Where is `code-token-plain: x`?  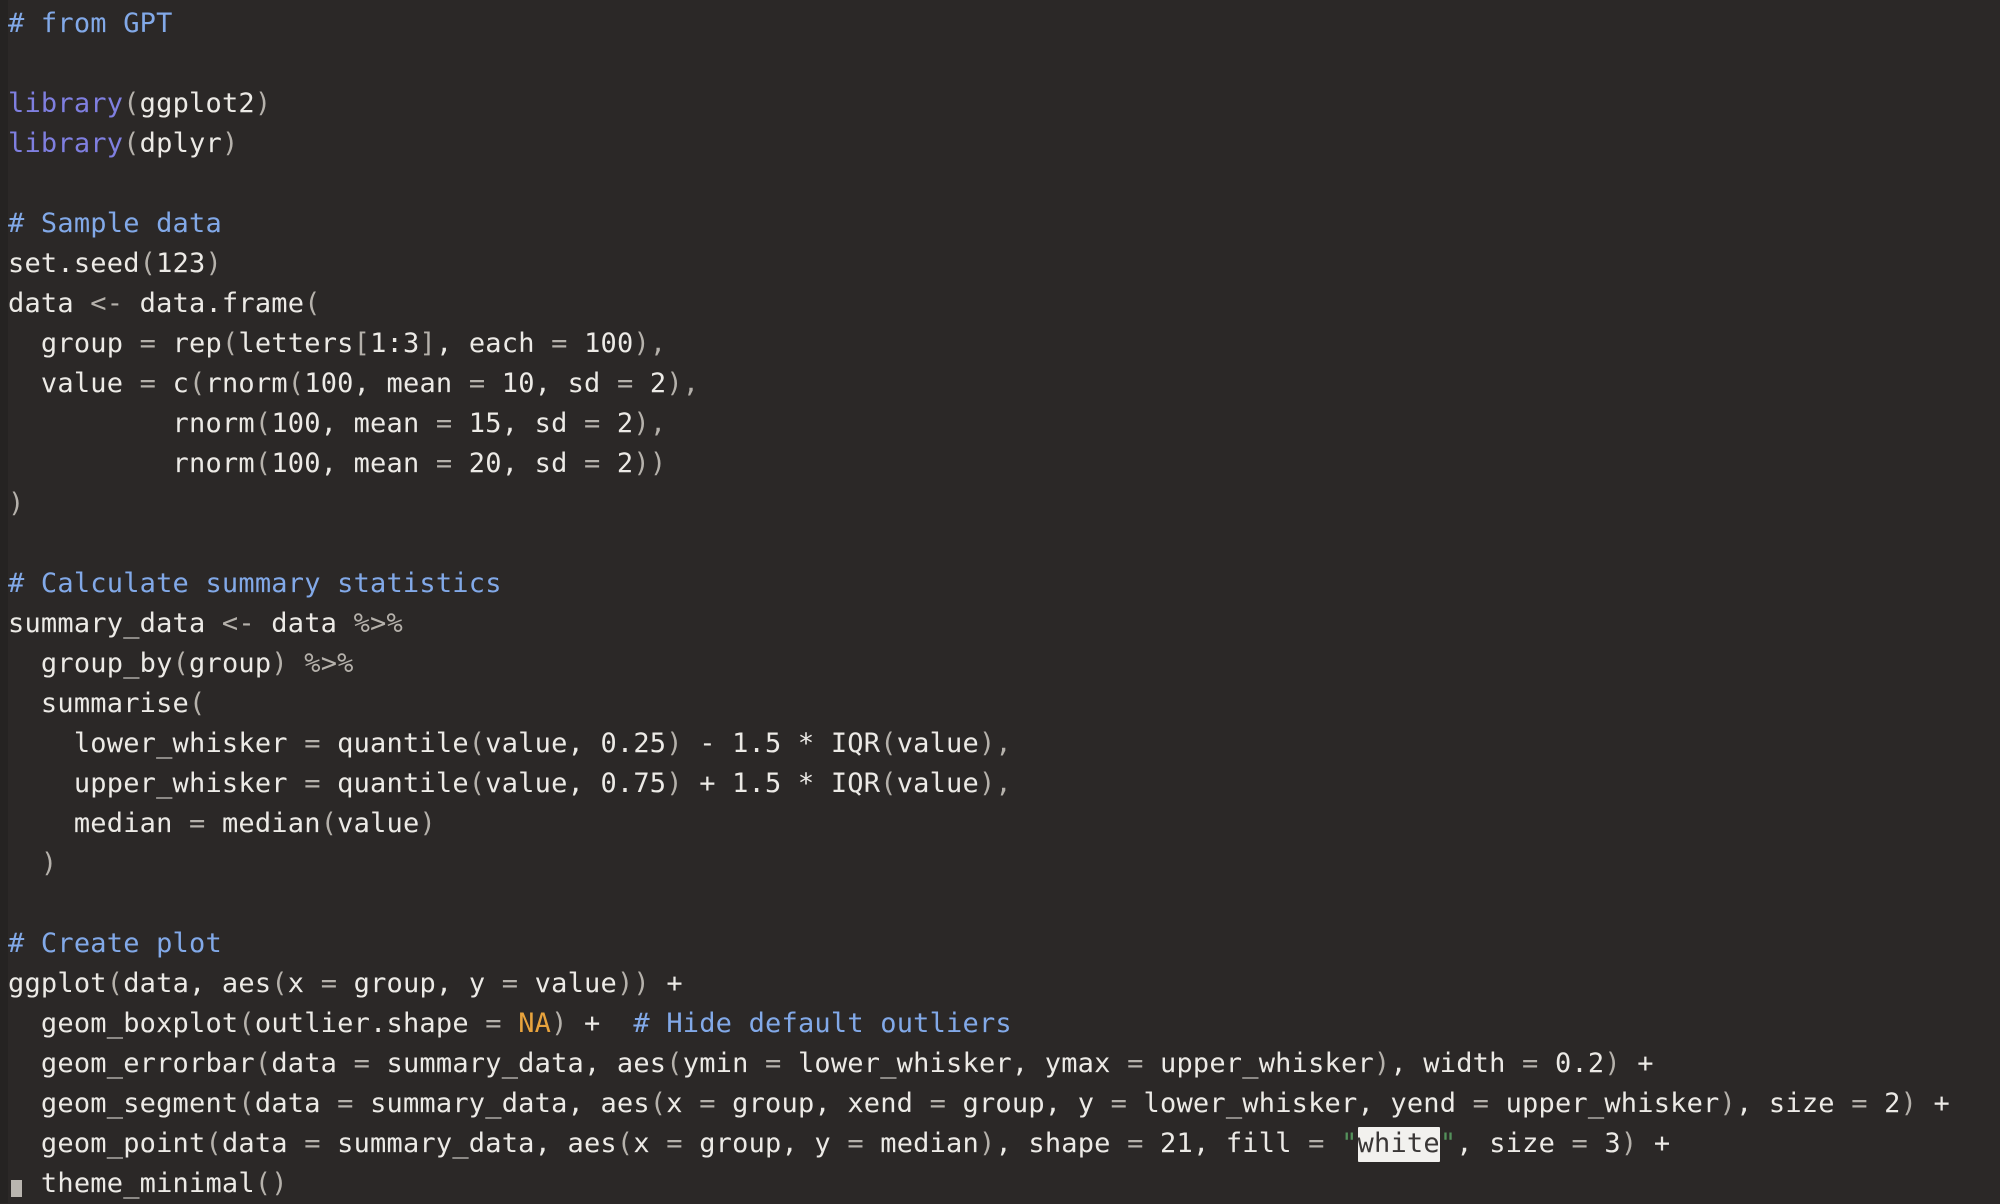
code-token-plain: x is located at coordinates (304, 983).